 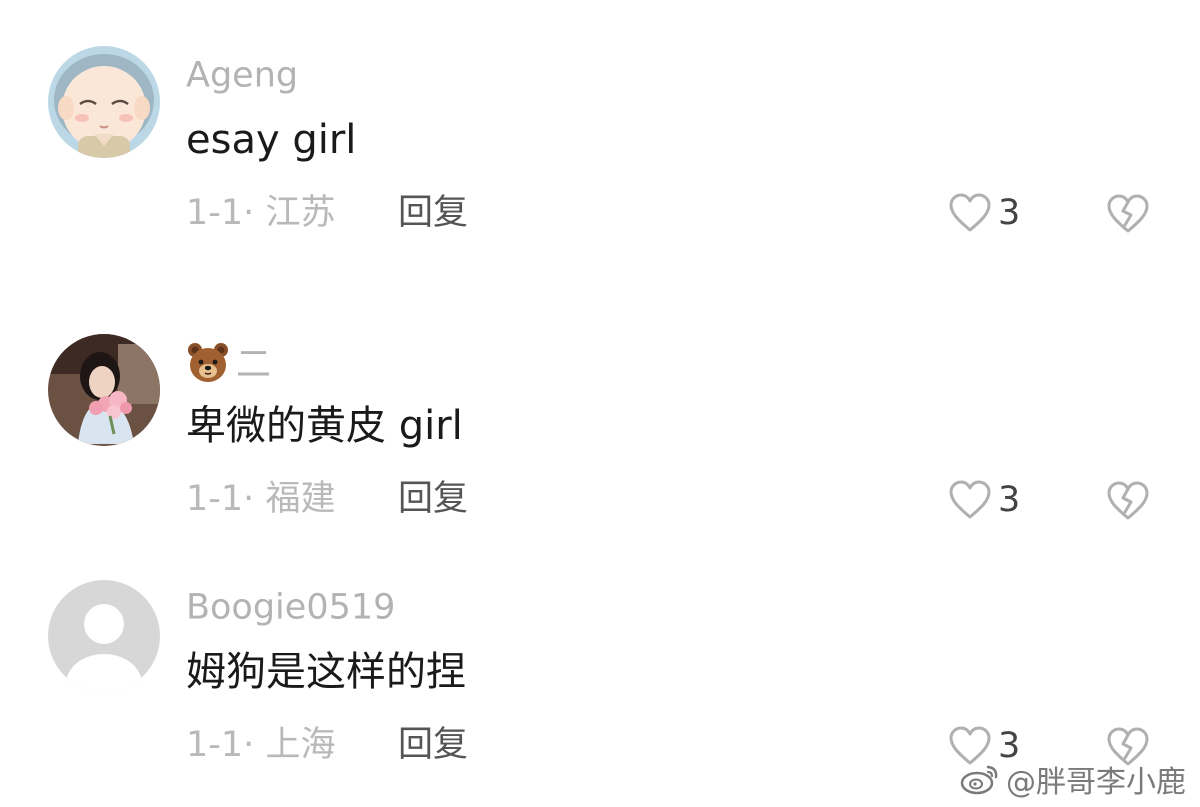 What do you see at coordinates (300, 745) in the screenshot?
I see `comment-location: 上海` at bounding box center [300, 745].